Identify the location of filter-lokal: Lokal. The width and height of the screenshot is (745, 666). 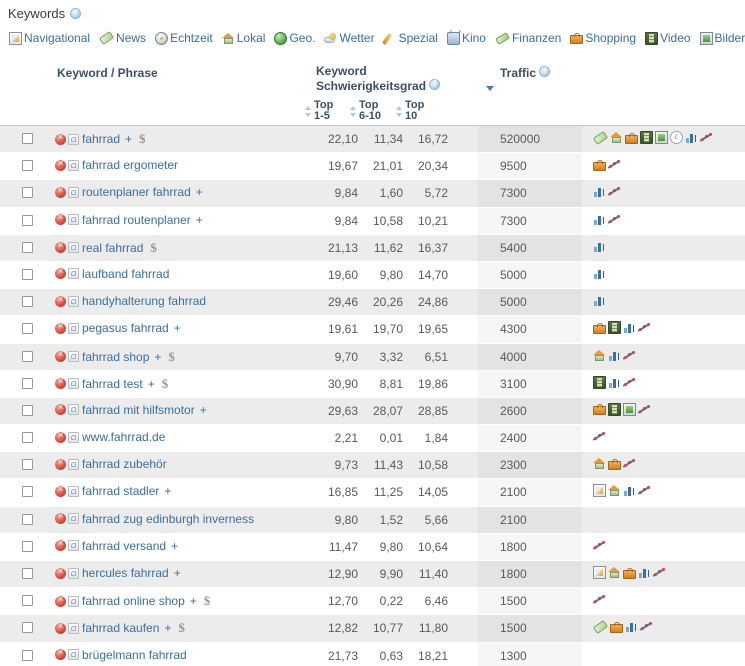
(243, 38).